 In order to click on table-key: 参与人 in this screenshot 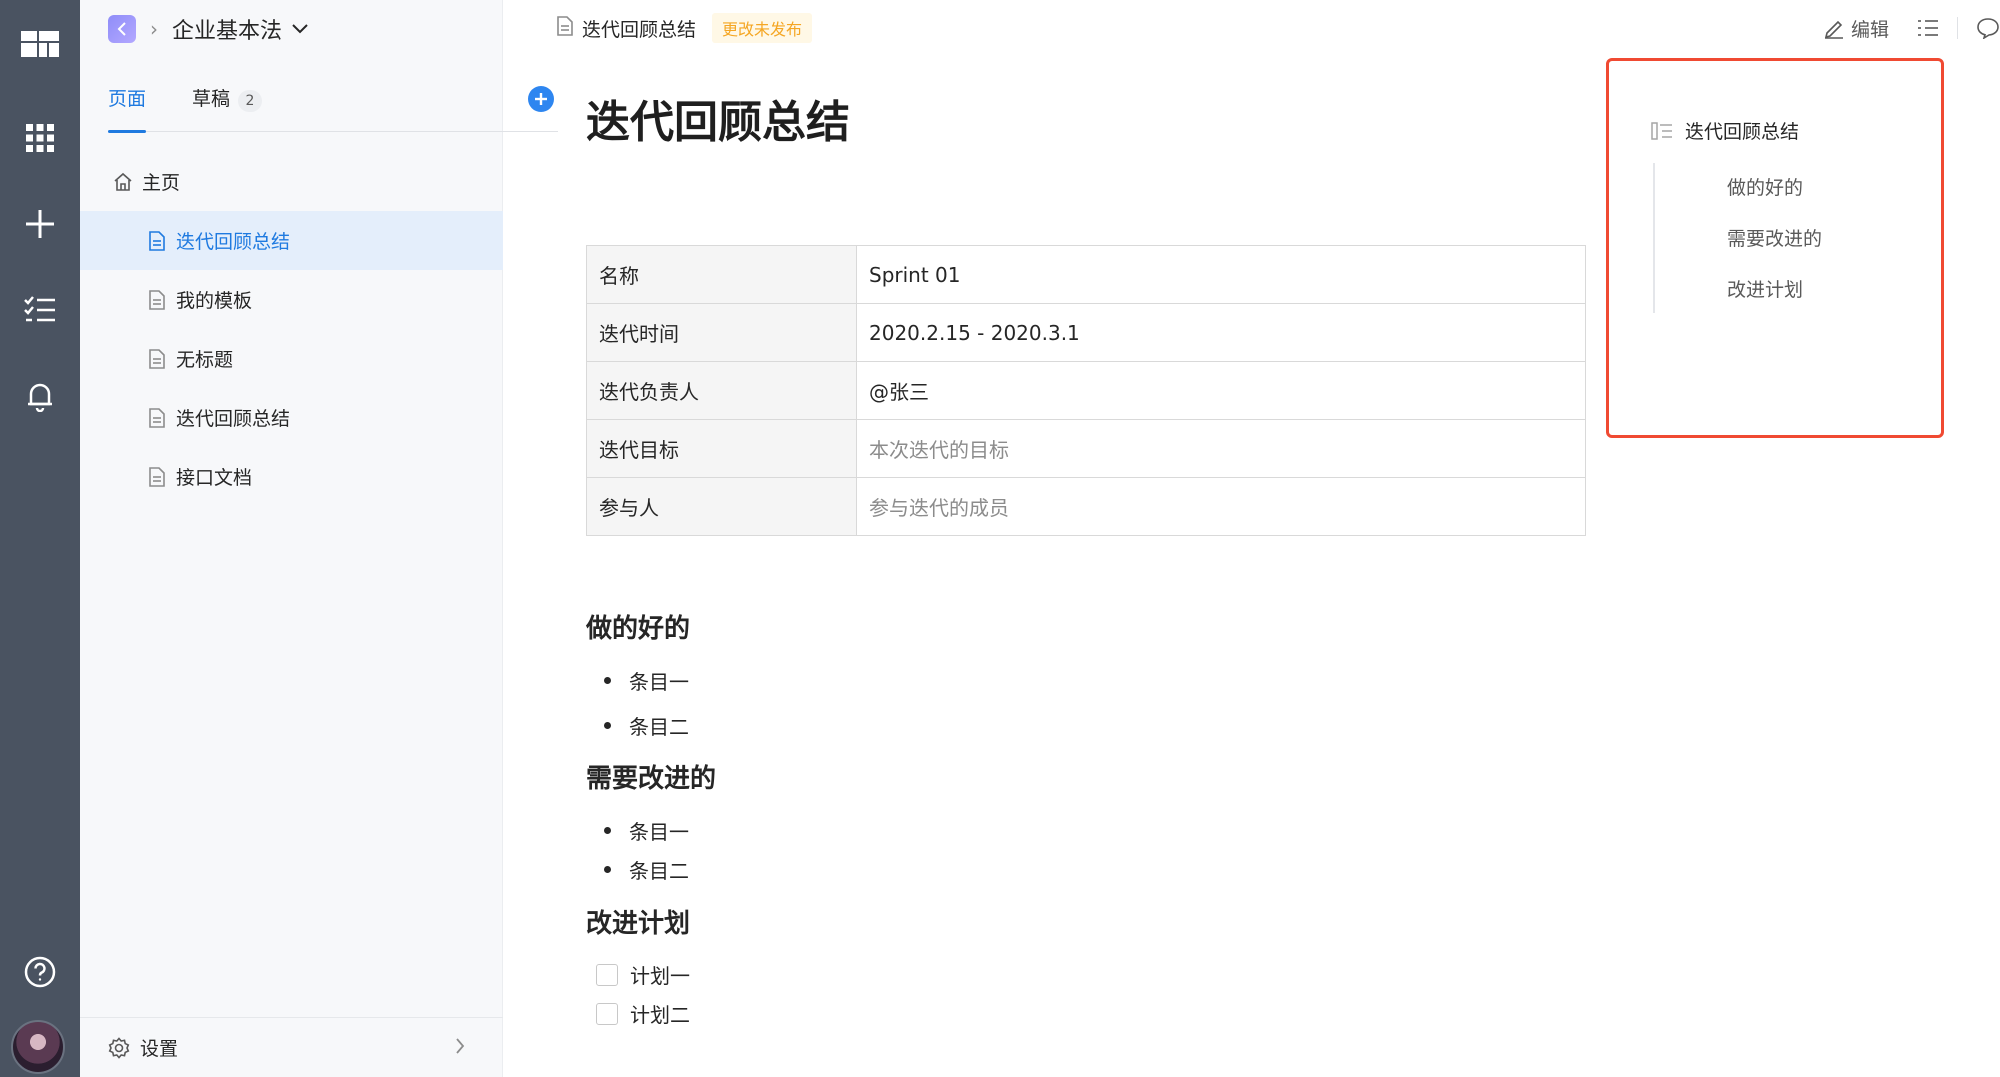, I will do `click(721, 506)`.